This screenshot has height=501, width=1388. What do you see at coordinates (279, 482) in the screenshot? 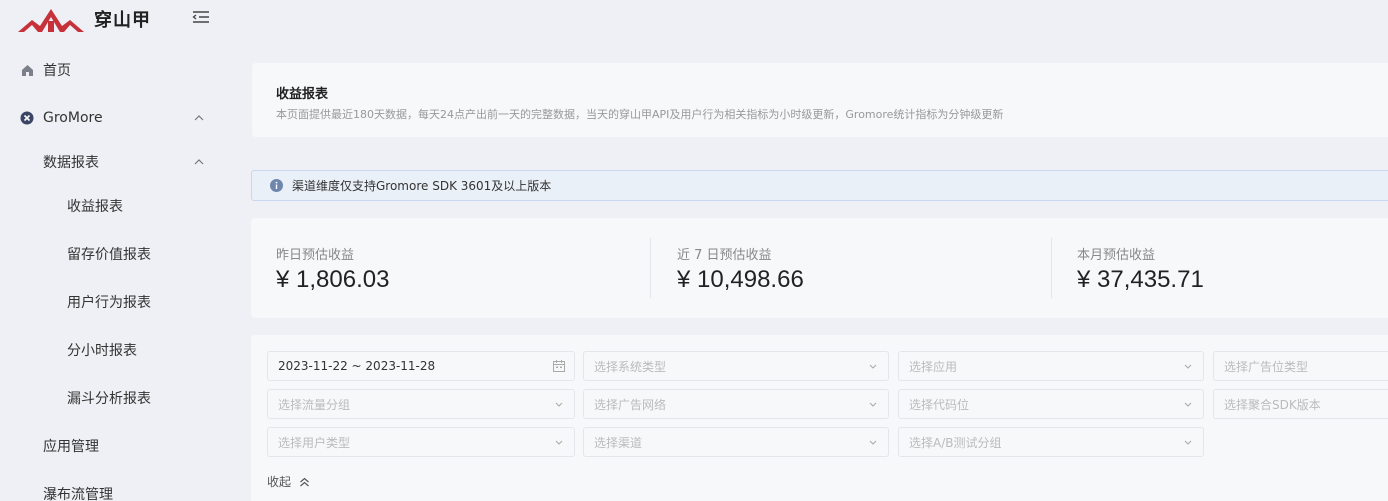
I see `collapse-label: 收起` at bounding box center [279, 482].